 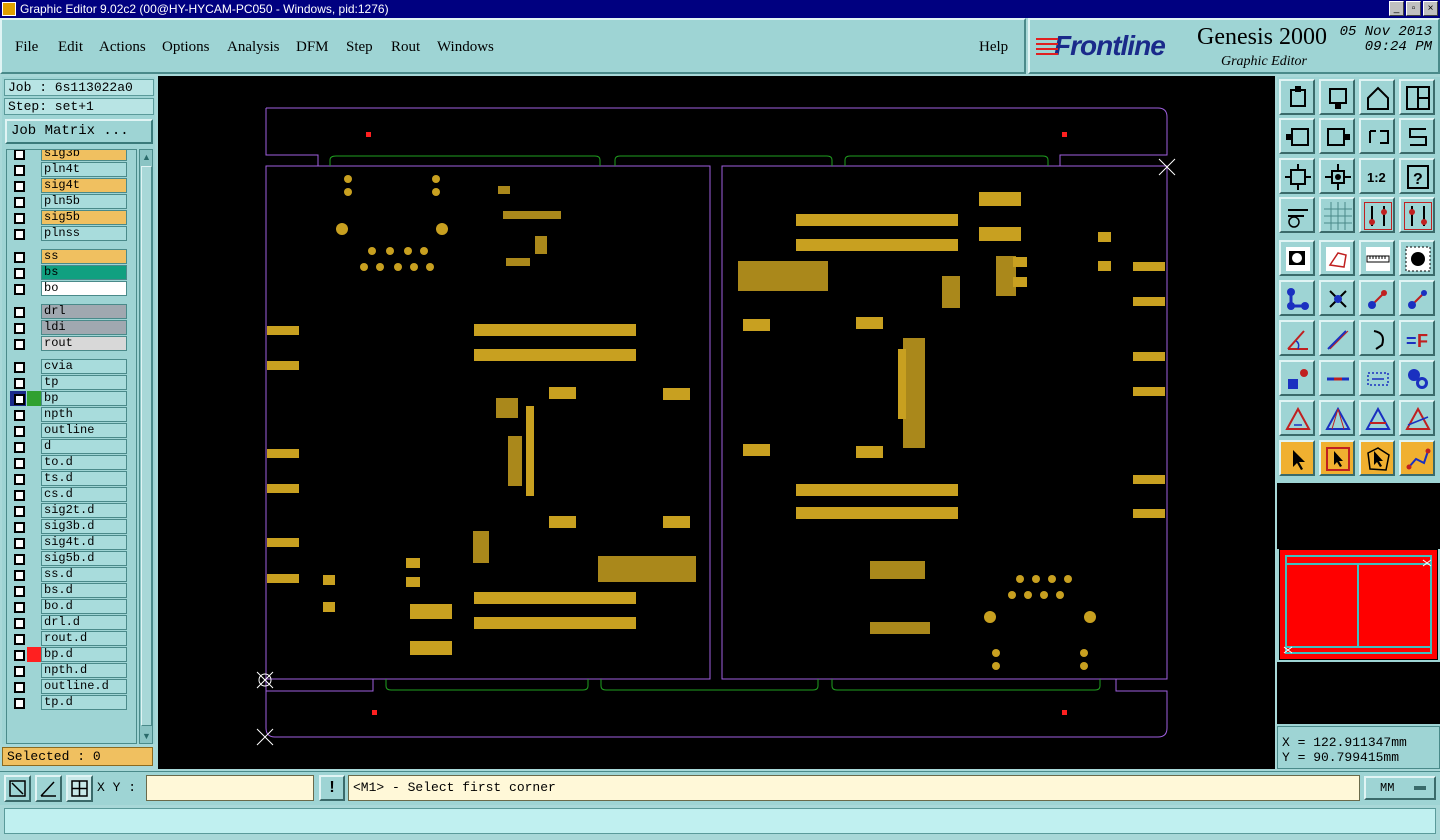 What do you see at coordinates (1297, 97) in the screenshot?
I see `tool-zoom-home-icon` at bounding box center [1297, 97].